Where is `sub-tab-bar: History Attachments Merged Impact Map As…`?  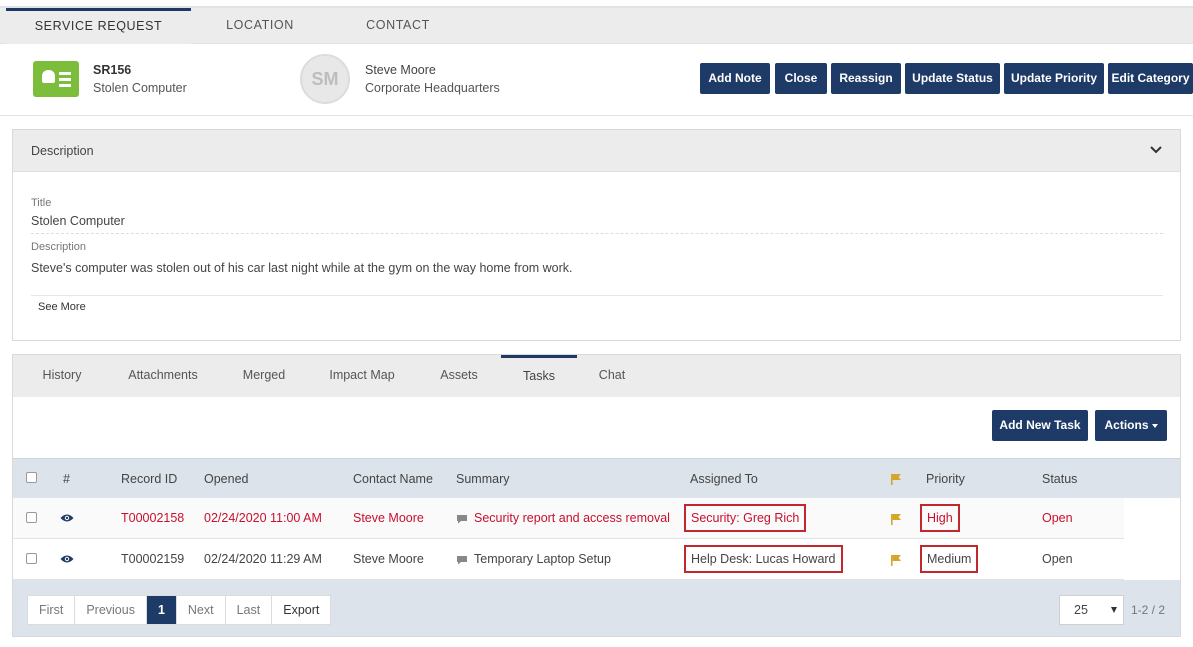 sub-tab-bar: History Attachments Merged Impact Map As… is located at coordinates (596, 376).